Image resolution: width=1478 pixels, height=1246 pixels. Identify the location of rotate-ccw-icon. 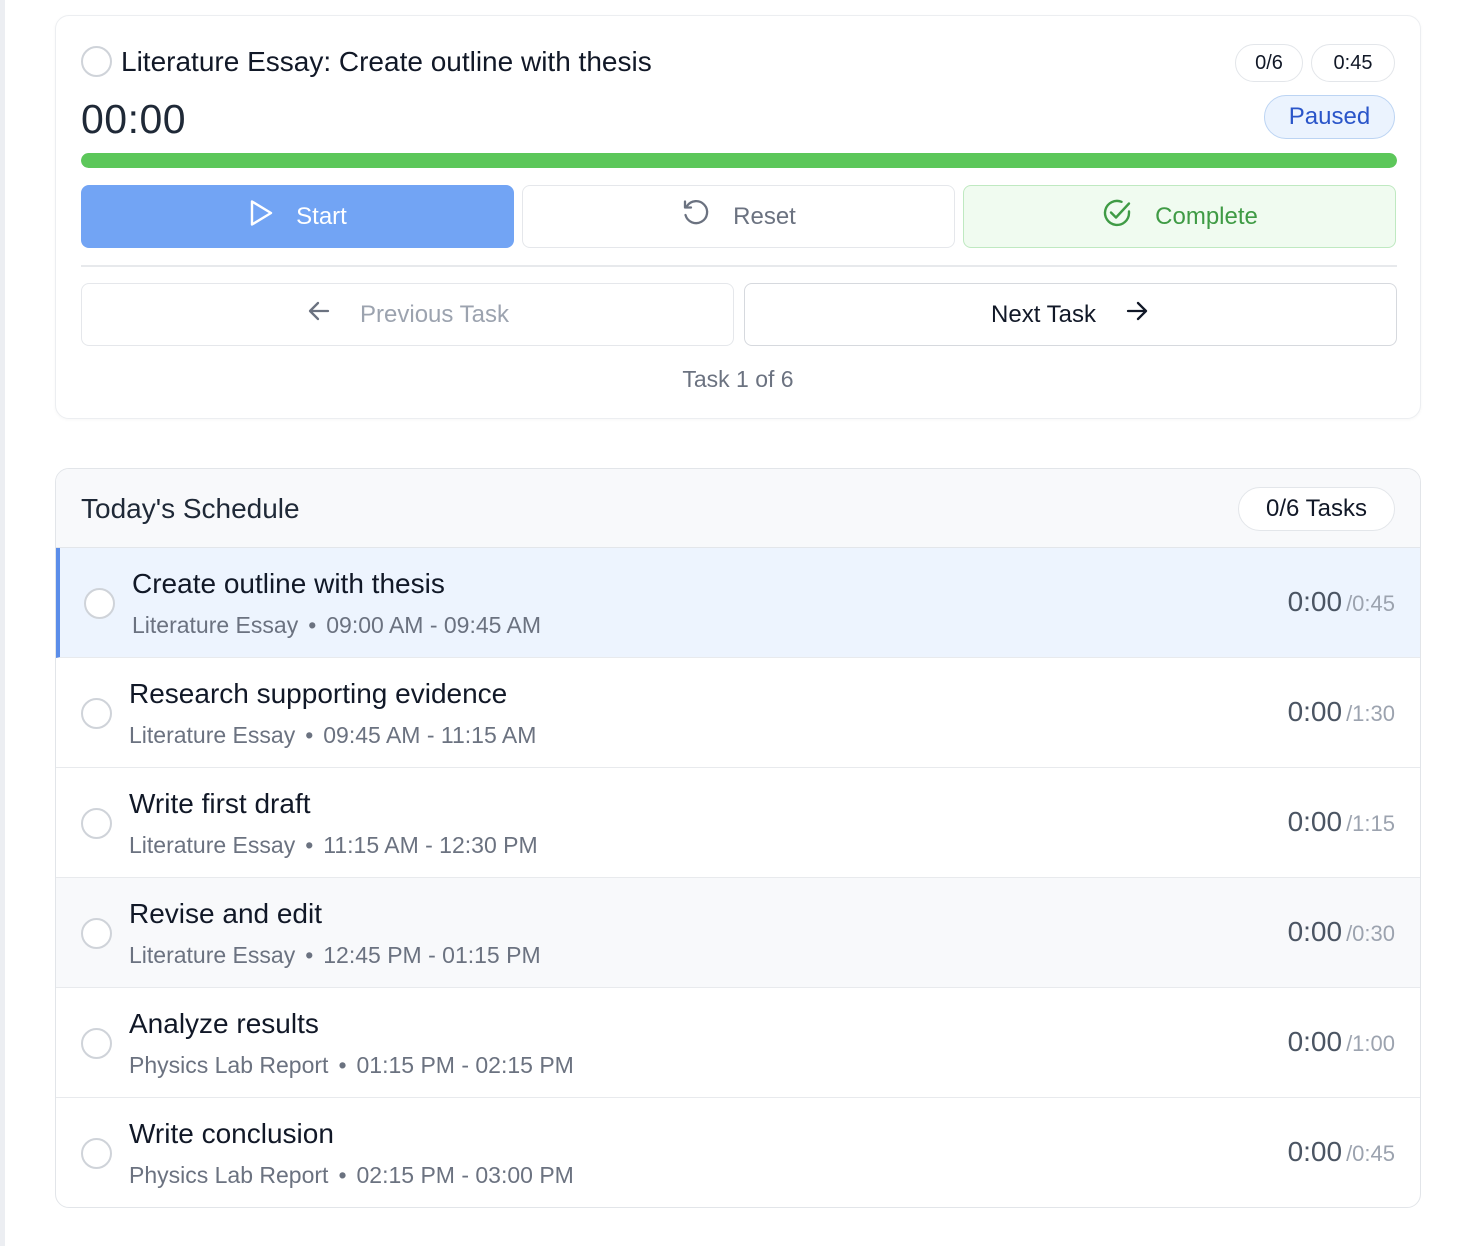
(696, 216).